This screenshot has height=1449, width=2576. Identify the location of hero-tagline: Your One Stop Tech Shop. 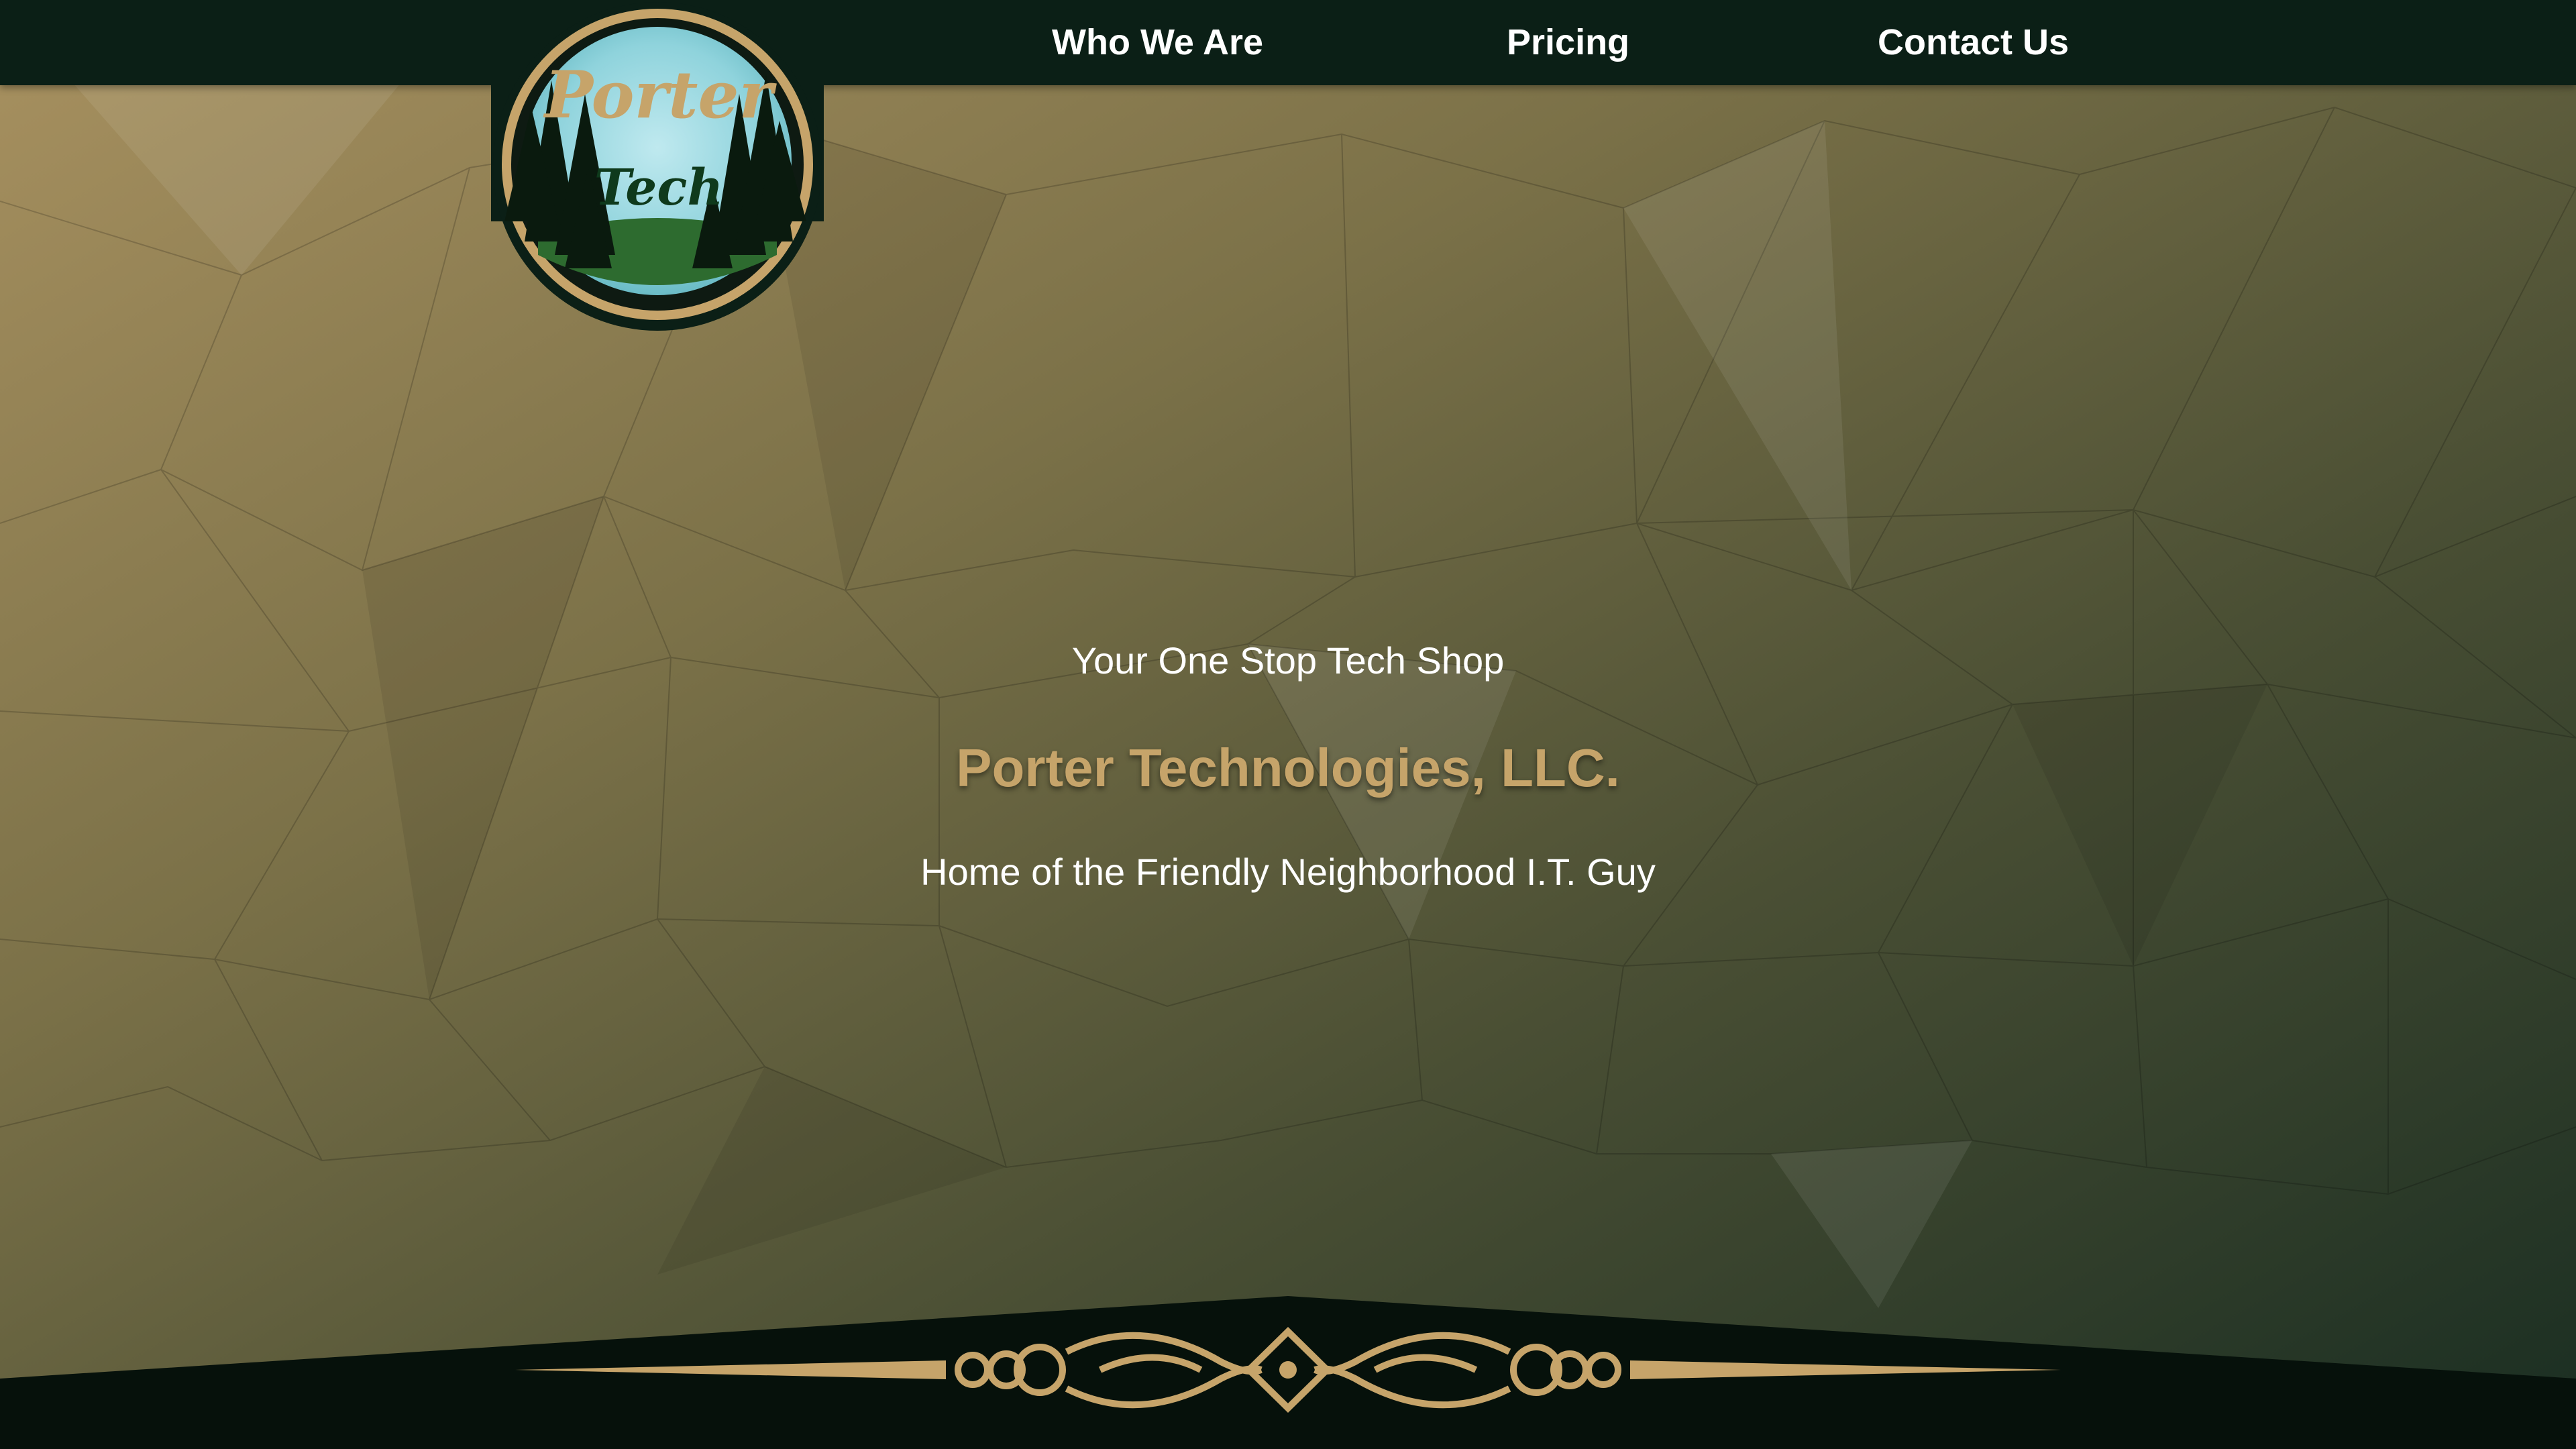
(1288, 660).